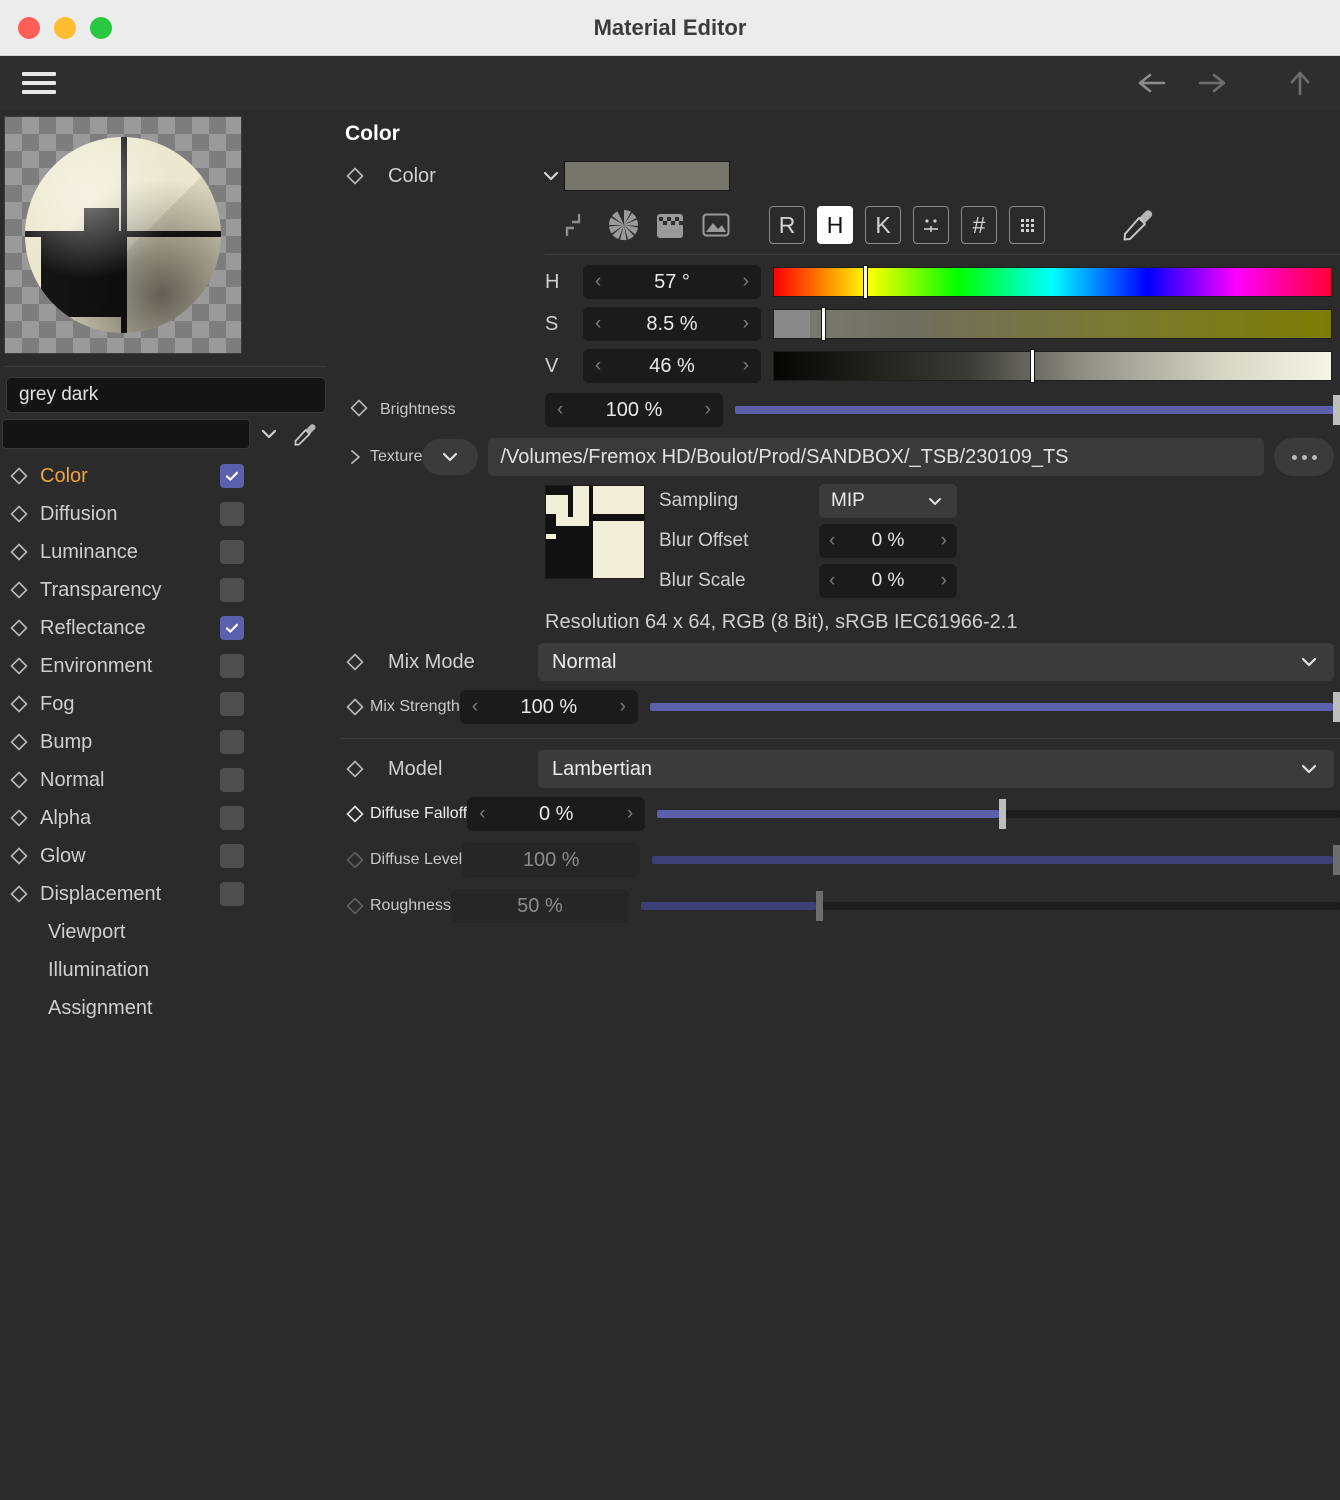  I want to click on sidebar-item-illumination: Illumination, so click(170, 970).